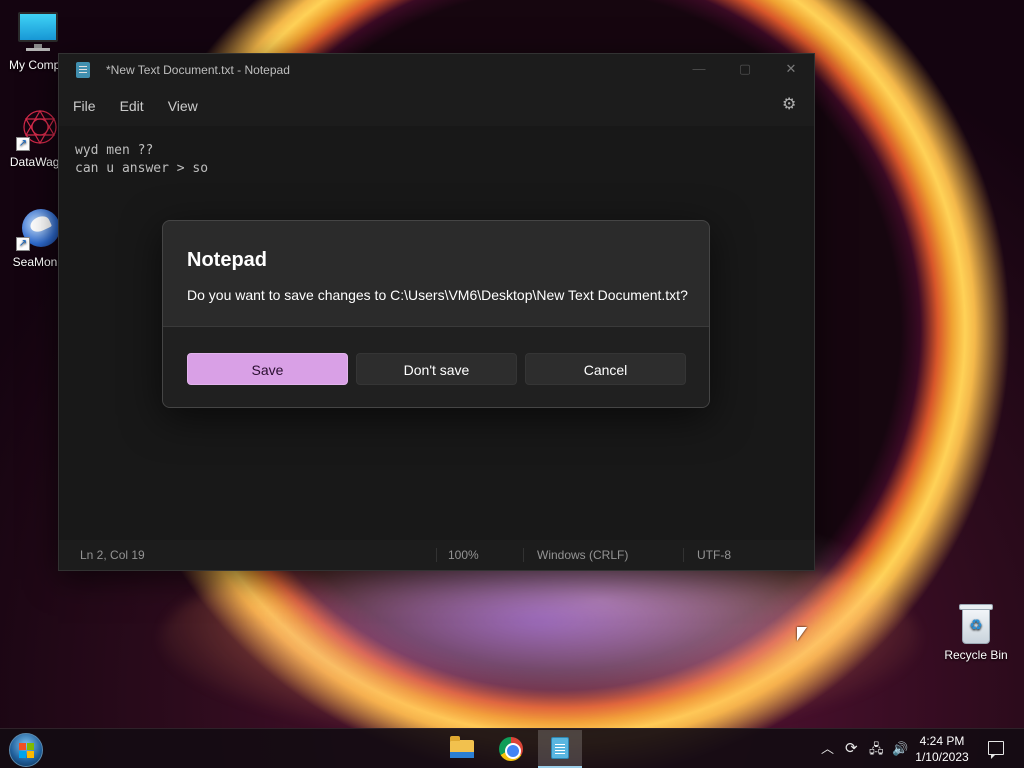 Image resolution: width=1024 pixels, height=768 pixels. Describe the element at coordinates (976, 623) in the screenshot. I see `recycle-bin-icon: ♻` at that location.